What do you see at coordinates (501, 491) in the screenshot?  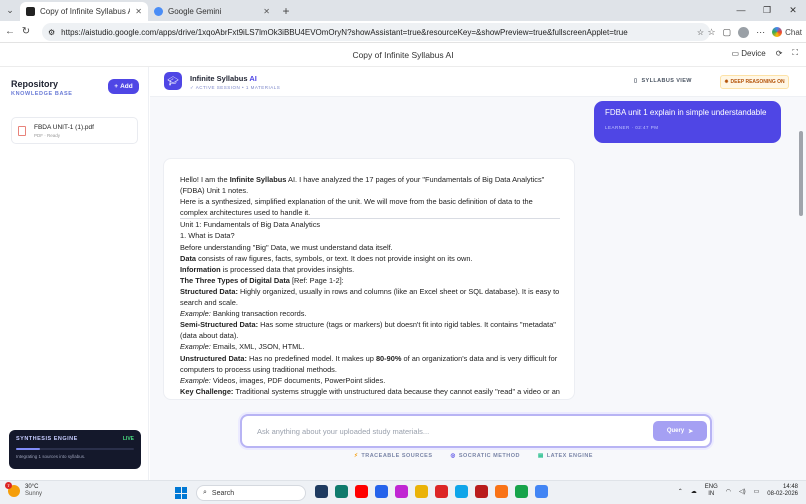 I see `firefox-icon` at bounding box center [501, 491].